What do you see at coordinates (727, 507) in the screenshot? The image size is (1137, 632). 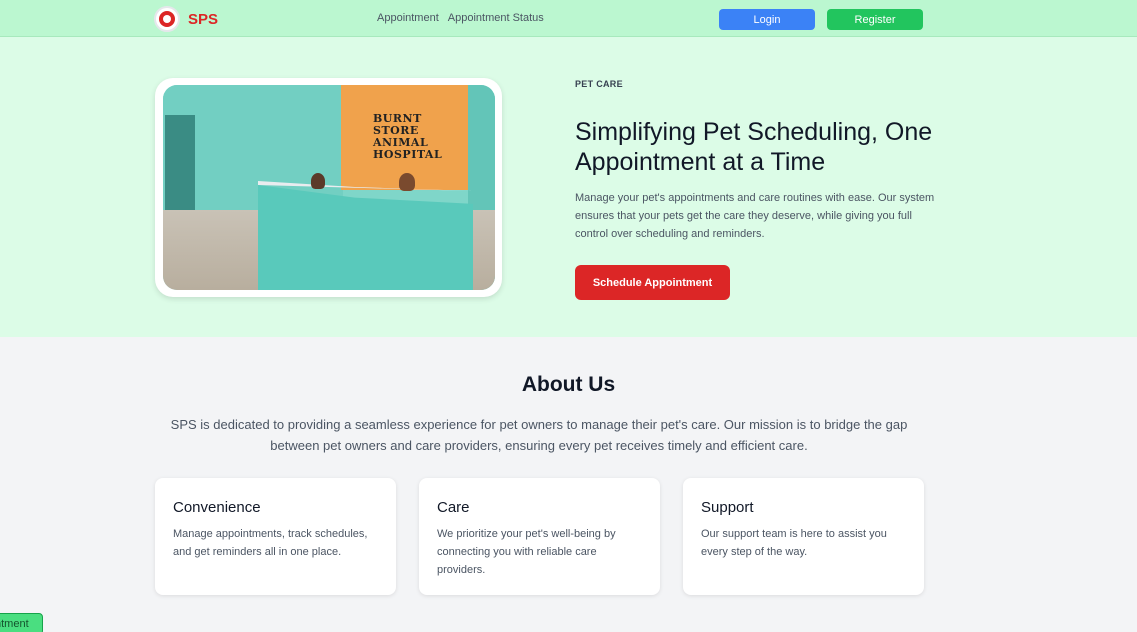 I see `card-title: Support` at bounding box center [727, 507].